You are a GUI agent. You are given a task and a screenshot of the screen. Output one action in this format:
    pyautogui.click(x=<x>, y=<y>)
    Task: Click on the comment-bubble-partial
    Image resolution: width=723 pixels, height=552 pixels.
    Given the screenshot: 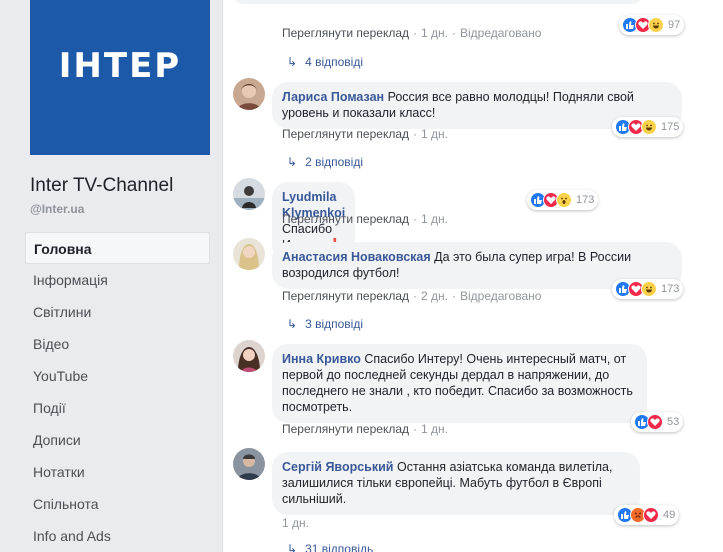 What is the action you would take?
    pyautogui.click(x=438, y=2)
    